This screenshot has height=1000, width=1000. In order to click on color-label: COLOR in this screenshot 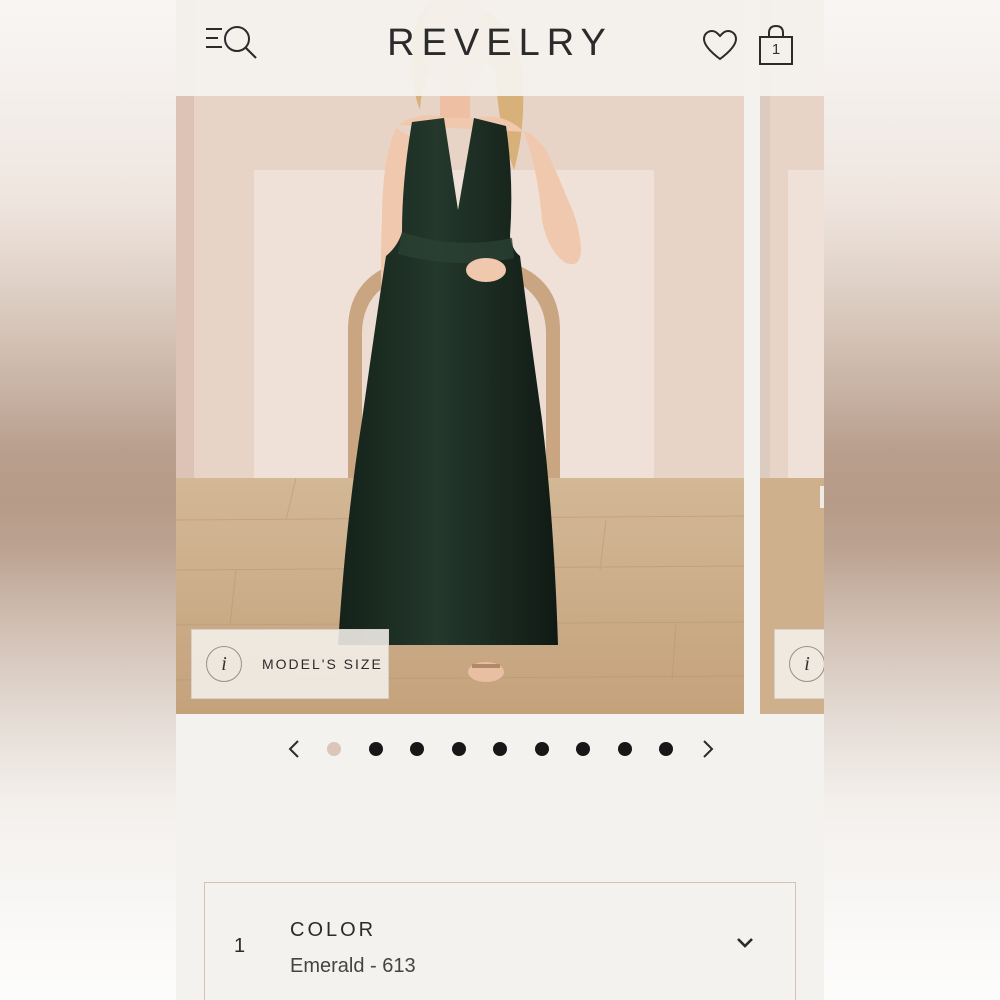, I will do `click(333, 930)`.